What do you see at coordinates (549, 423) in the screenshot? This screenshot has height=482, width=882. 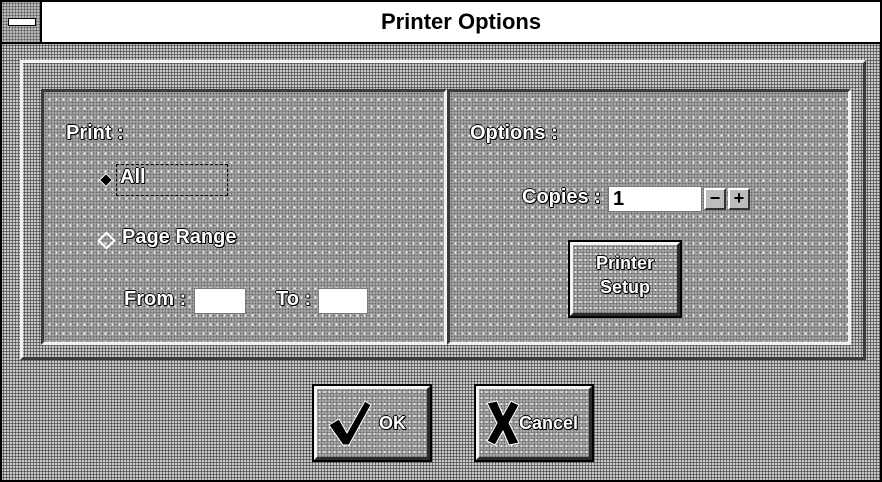 I see `cancel-label: Cancel` at bounding box center [549, 423].